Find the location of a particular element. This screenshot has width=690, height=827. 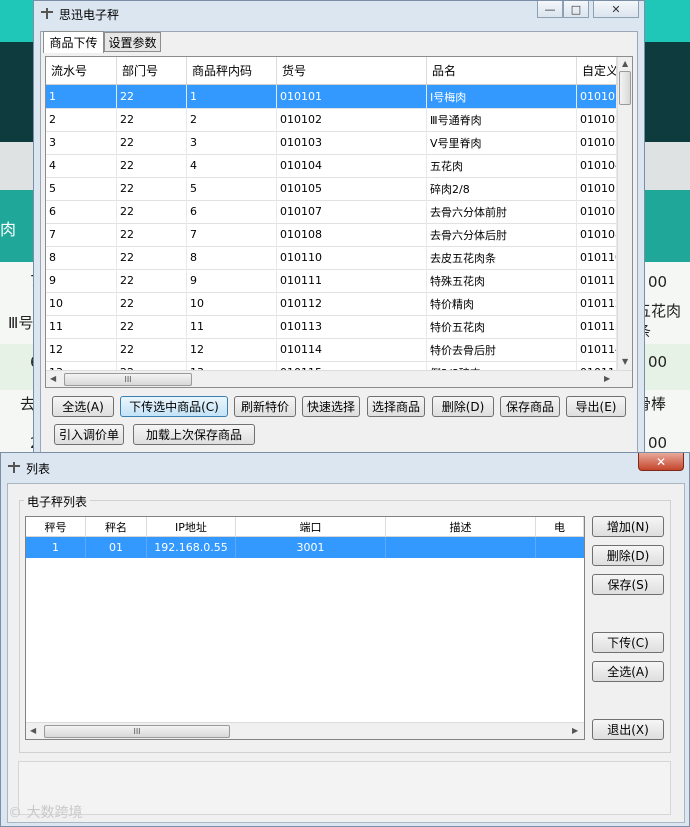

scale-list-column-header: 秤号 is located at coordinates (56, 526).